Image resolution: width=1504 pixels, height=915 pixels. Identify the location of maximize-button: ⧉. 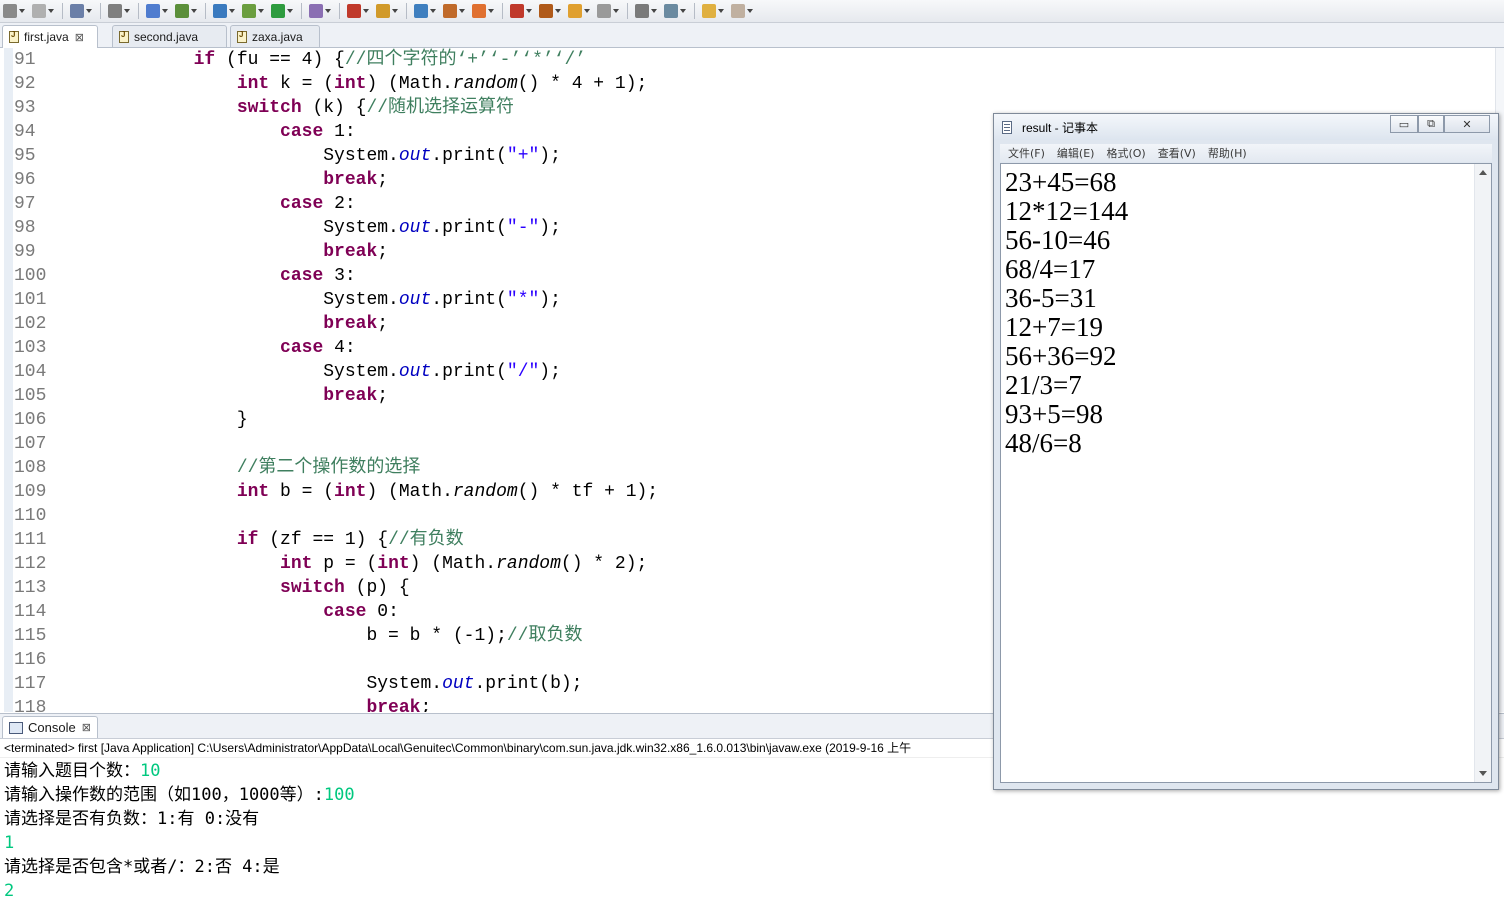
(1431, 124).